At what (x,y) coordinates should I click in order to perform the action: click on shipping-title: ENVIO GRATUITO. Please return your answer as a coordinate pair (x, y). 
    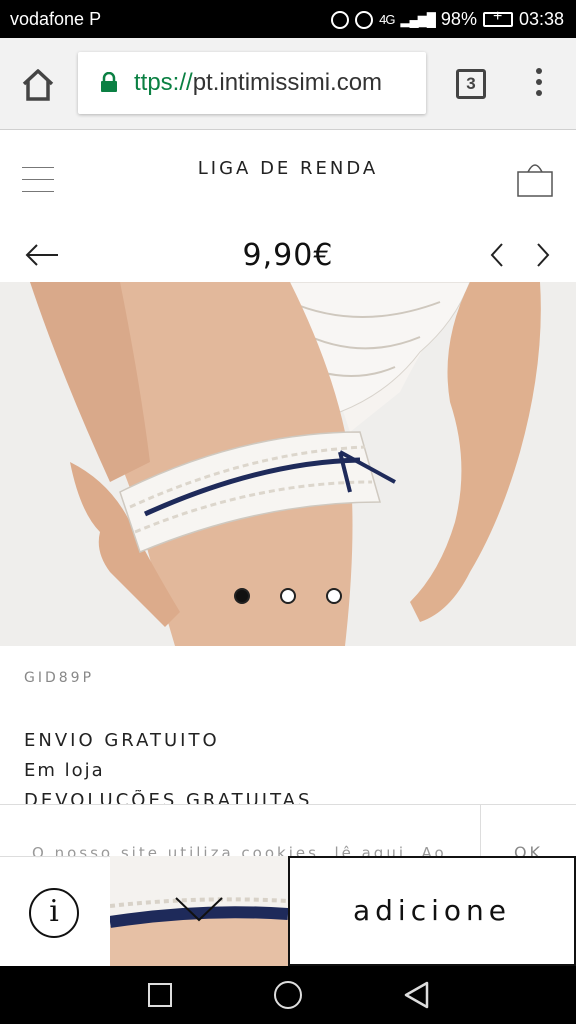
    Looking at the image, I should click on (122, 740).